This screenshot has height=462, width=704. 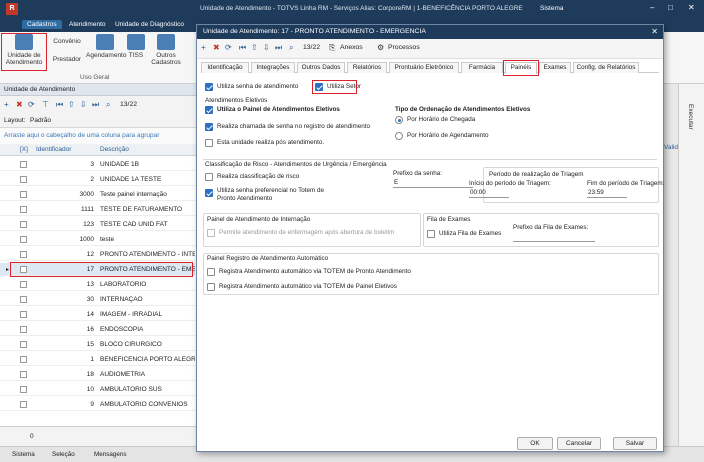 I want to click on filter-icon: ⊤, so click(x=45, y=104).